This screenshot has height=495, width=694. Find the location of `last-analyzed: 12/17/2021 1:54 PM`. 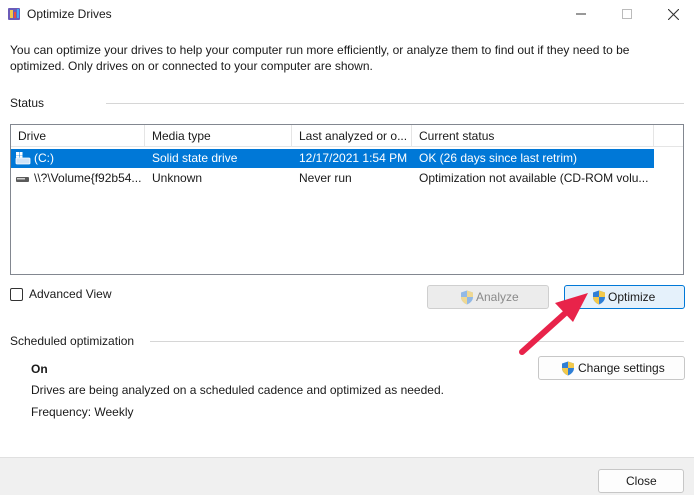

last-analyzed: 12/17/2021 1:54 PM is located at coordinates (353, 158).